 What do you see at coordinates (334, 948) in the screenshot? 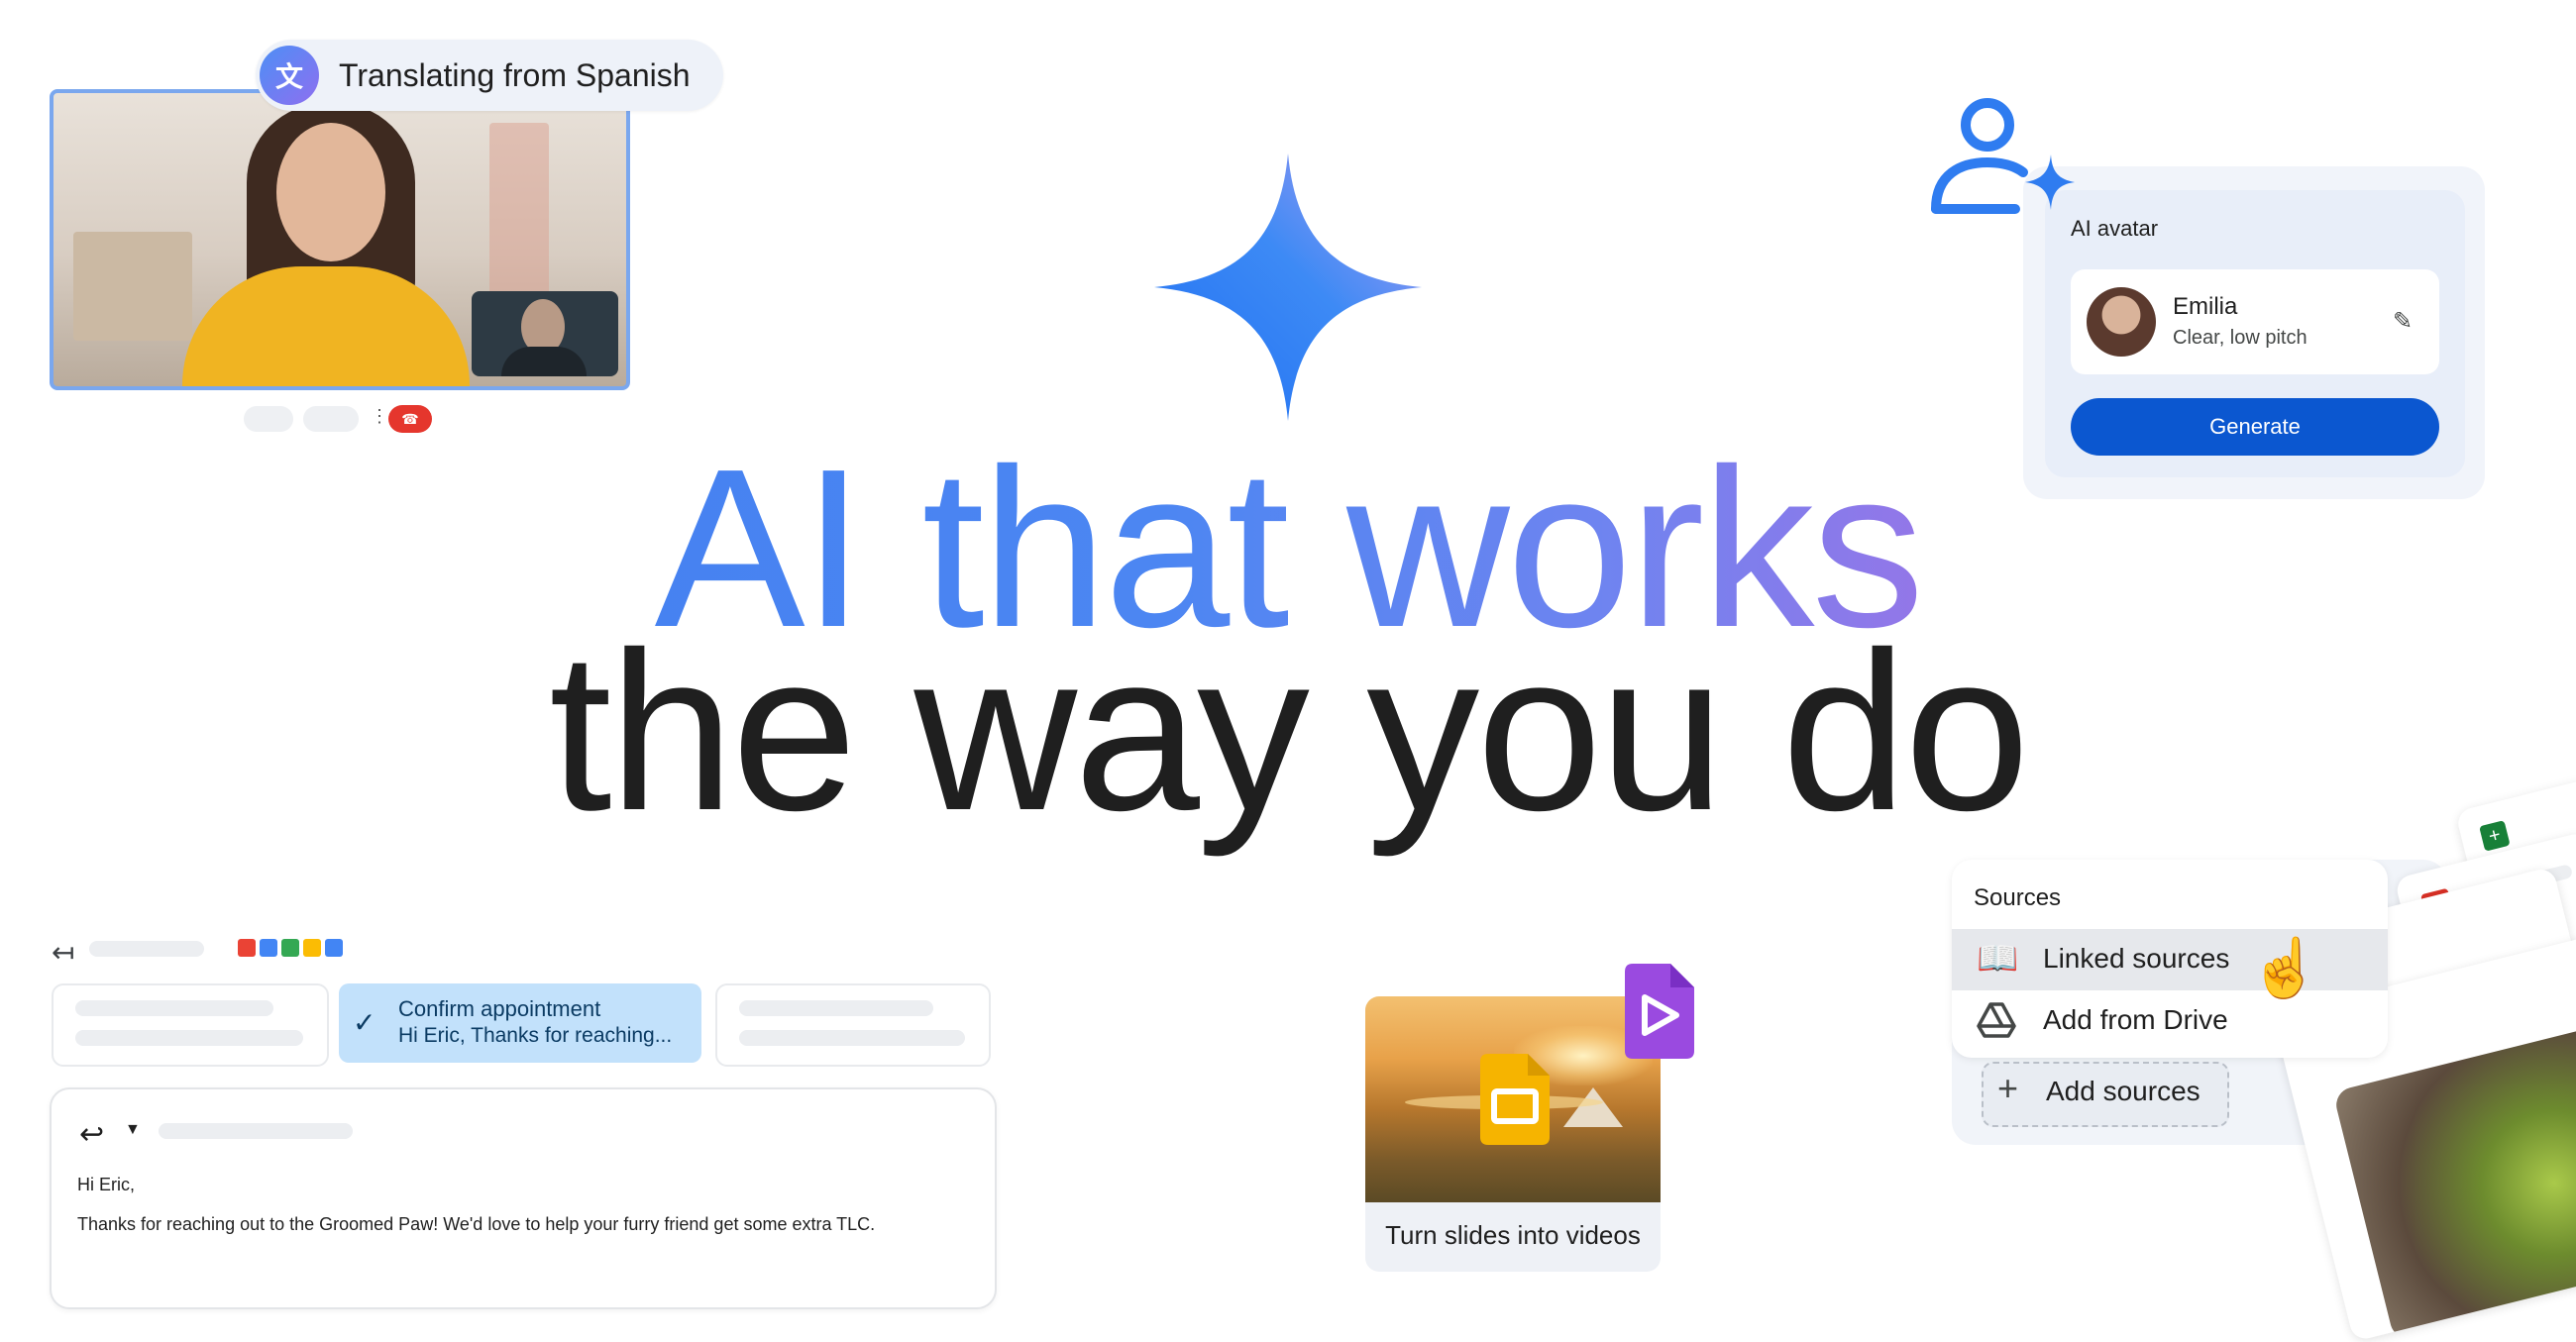
I see `calendar-icon` at bounding box center [334, 948].